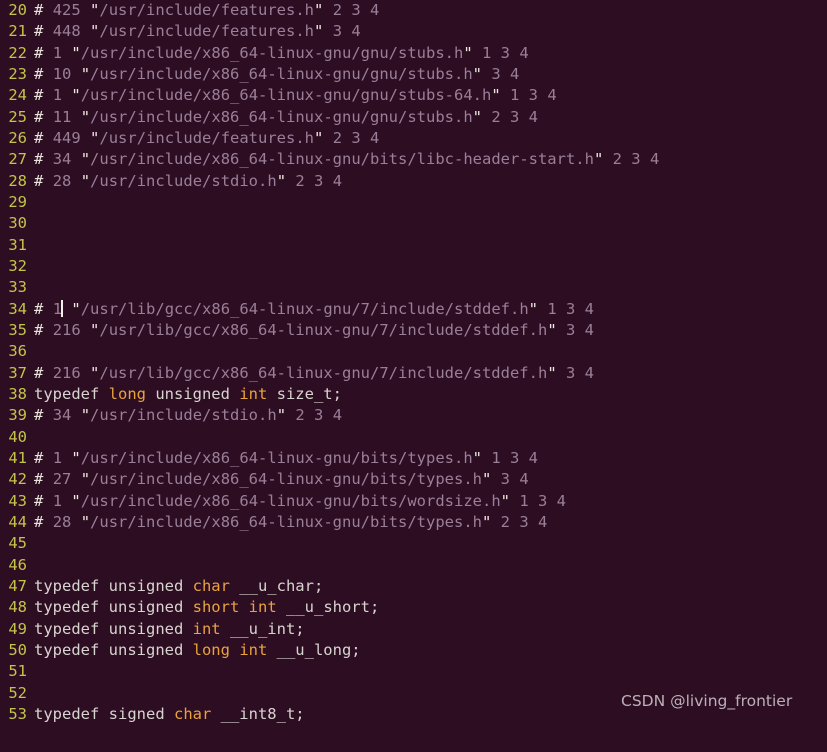  Describe the element at coordinates (413, 693) in the screenshot. I see `code-line: 52` at that location.